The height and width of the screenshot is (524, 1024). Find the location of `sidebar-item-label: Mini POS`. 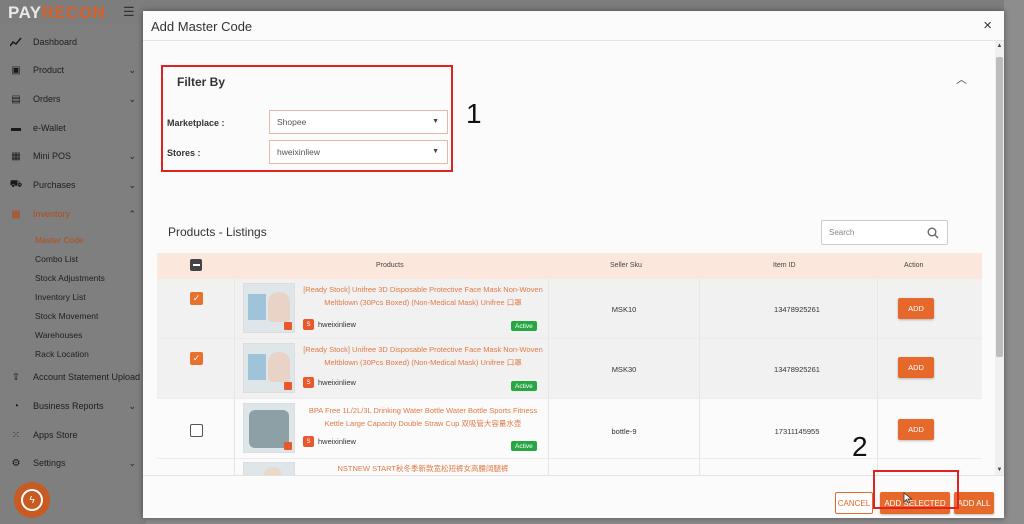

sidebar-item-label: Mini POS is located at coordinates (52, 156).